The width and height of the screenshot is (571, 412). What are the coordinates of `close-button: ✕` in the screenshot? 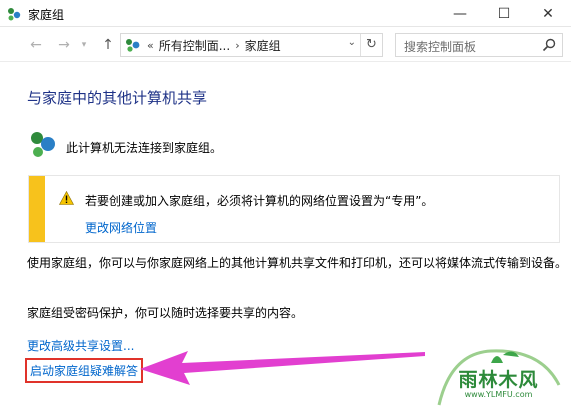 It's located at (548, 13).